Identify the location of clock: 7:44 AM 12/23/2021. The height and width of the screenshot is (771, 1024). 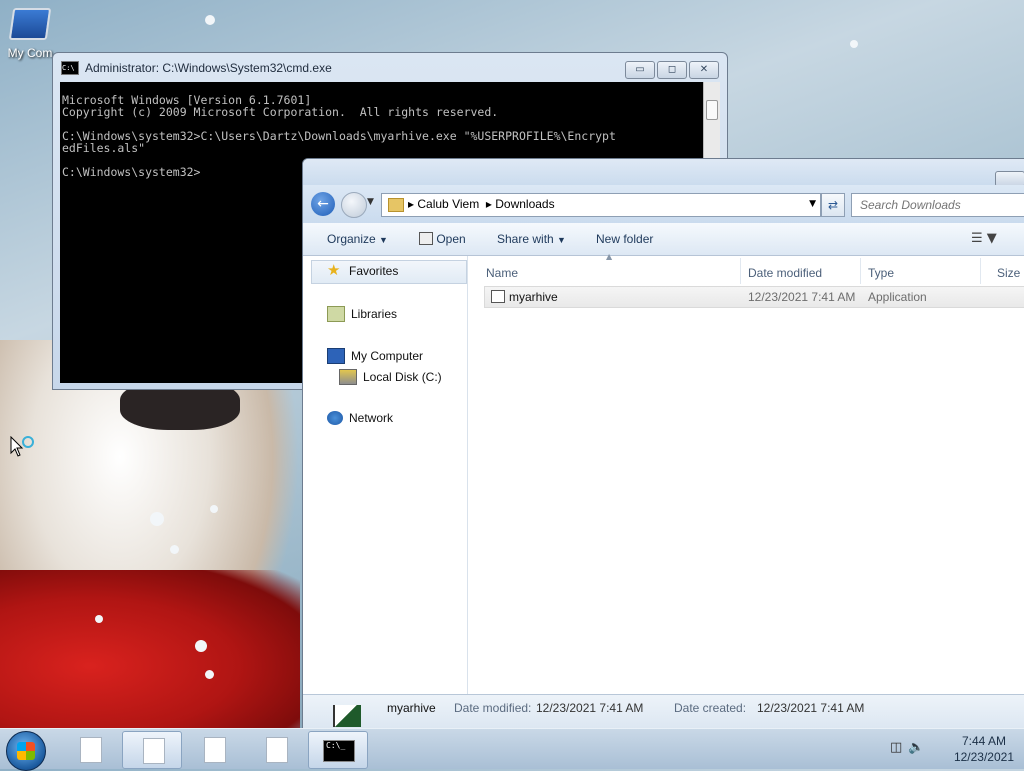
(984, 749).